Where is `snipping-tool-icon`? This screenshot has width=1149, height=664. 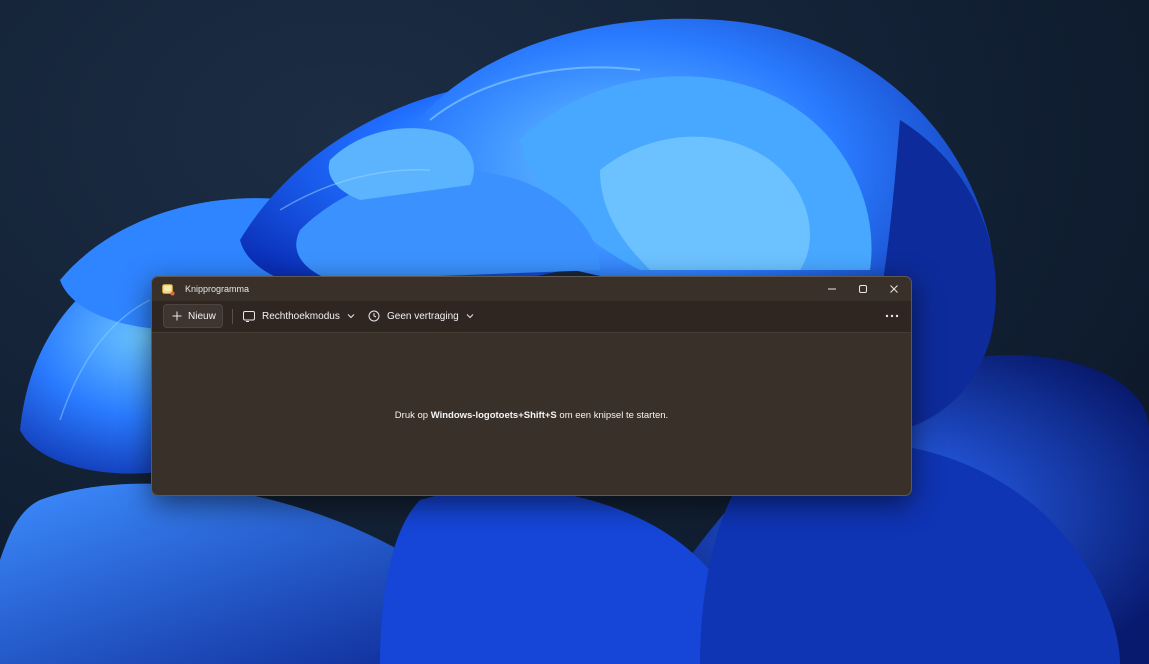 snipping-tool-icon is located at coordinates (168, 289).